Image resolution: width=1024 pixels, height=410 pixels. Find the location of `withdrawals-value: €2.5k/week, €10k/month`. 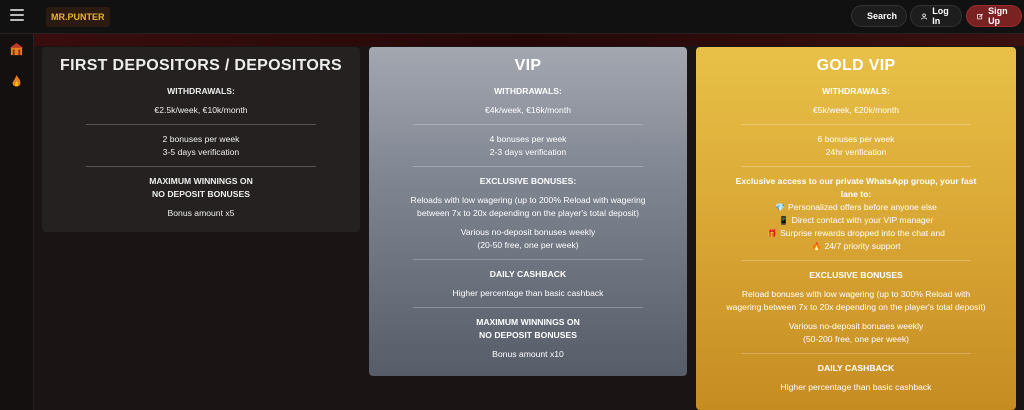

withdrawals-value: €2.5k/week, €10k/month is located at coordinates (201, 110).